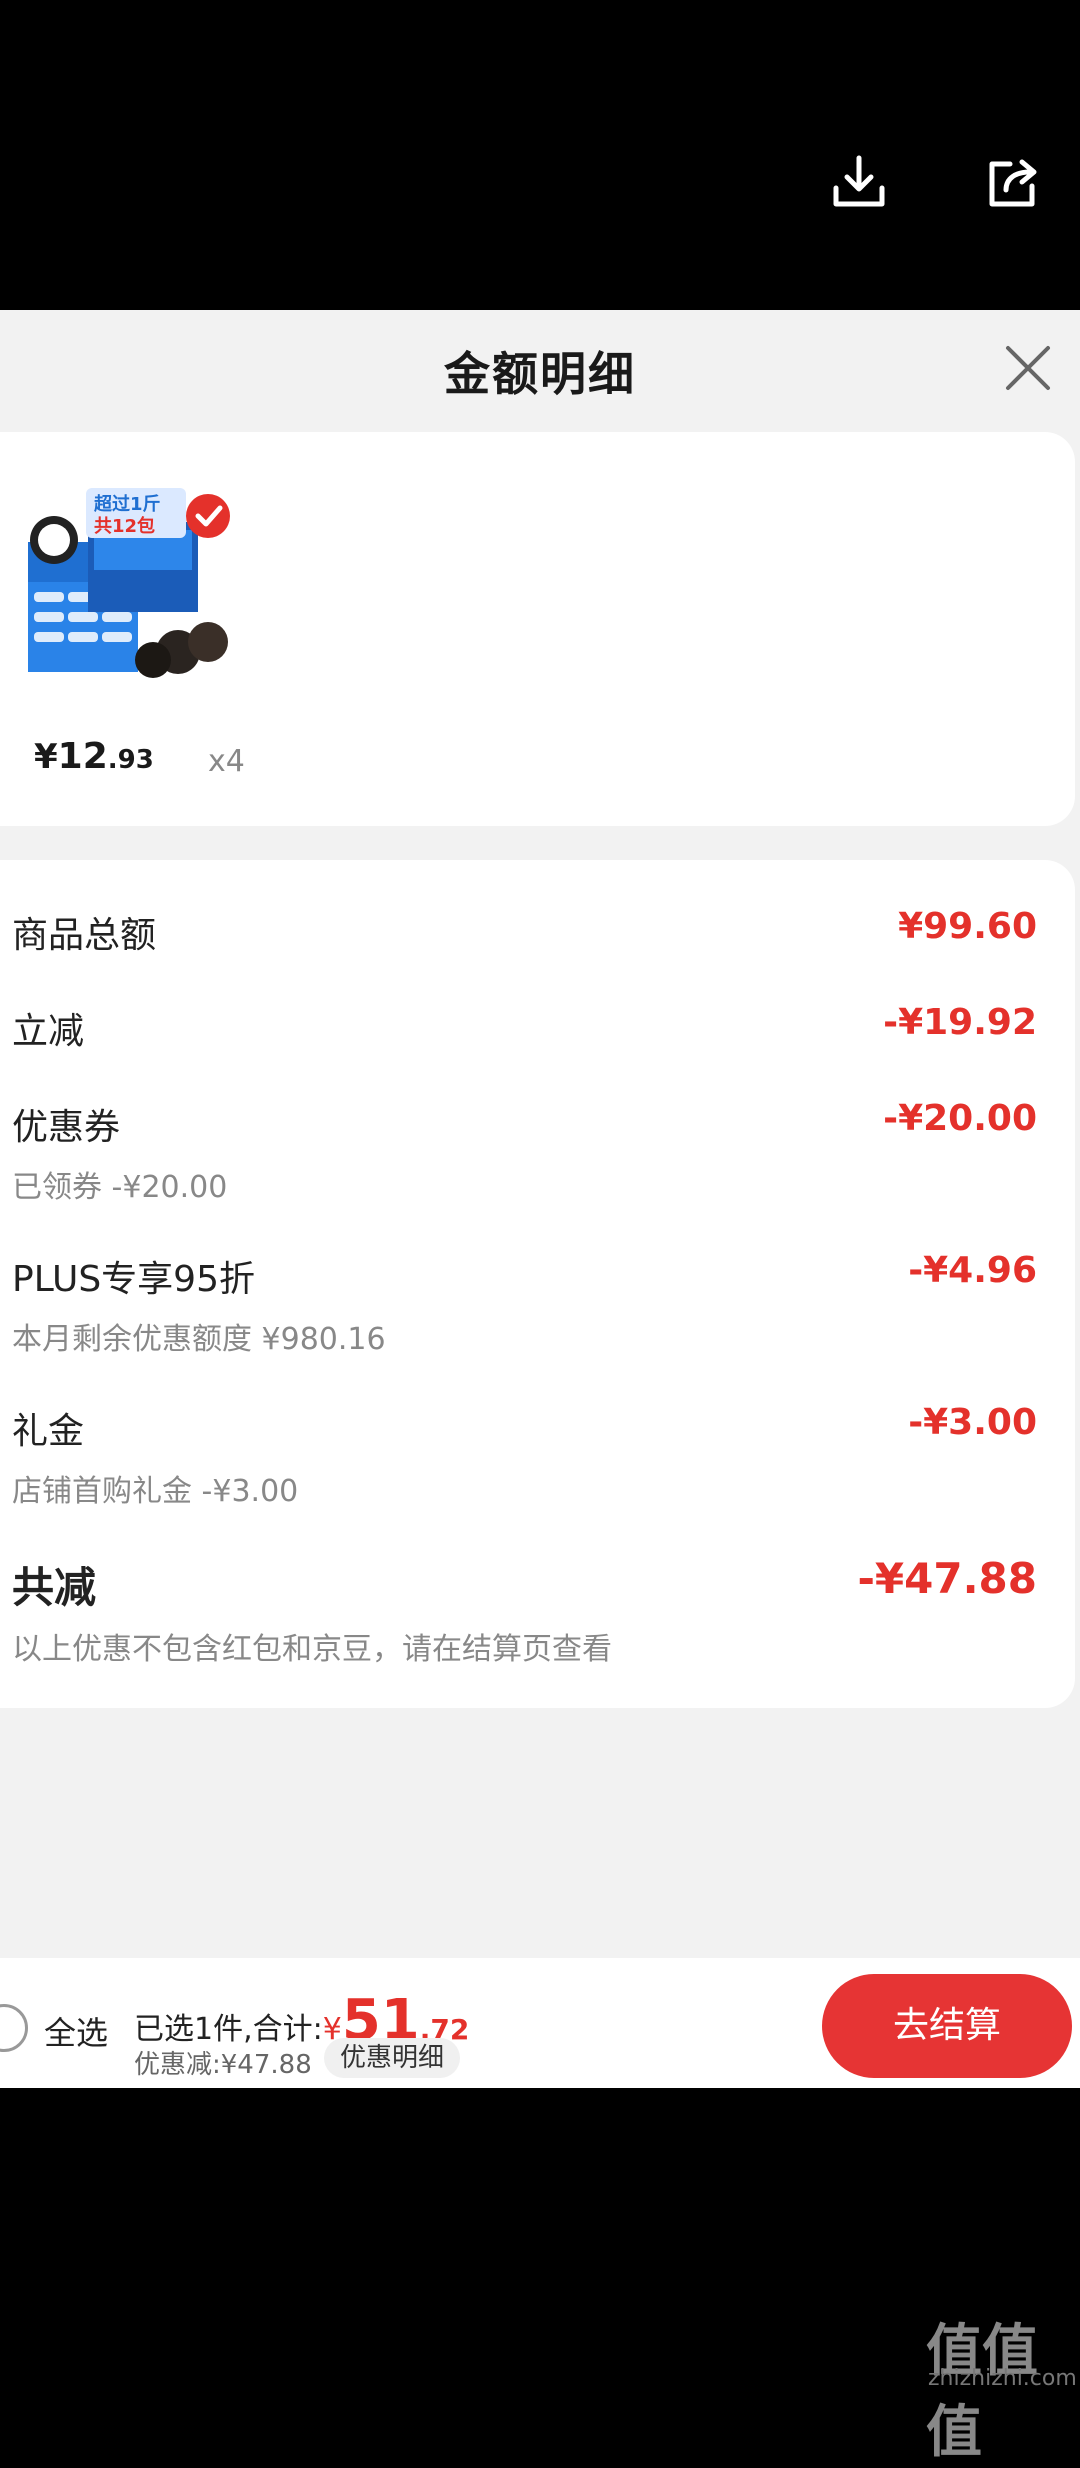 The height and width of the screenshot is (2468, 1080). I want to click on close-icon, so click(1028, 368).